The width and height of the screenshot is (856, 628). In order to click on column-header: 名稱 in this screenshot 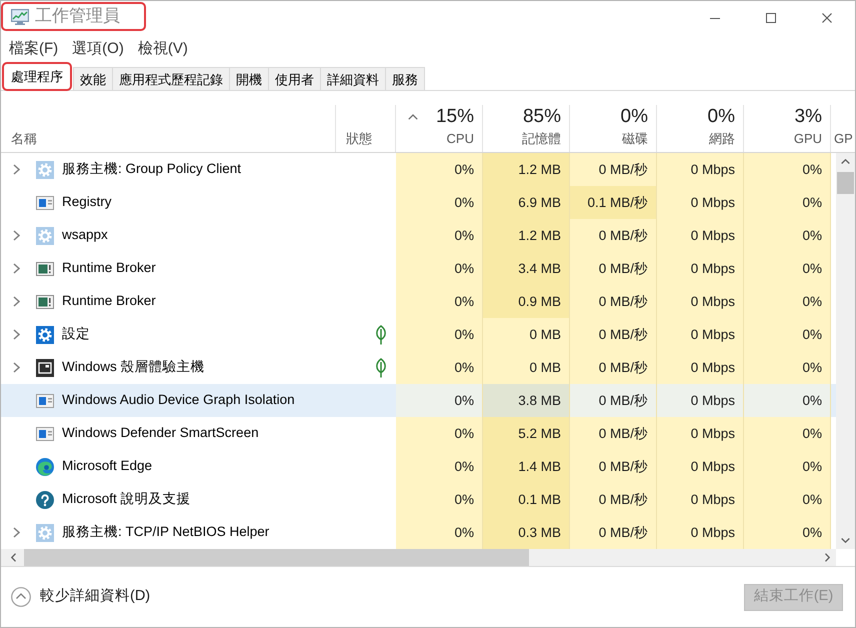, I will do `click(24, 139)`.